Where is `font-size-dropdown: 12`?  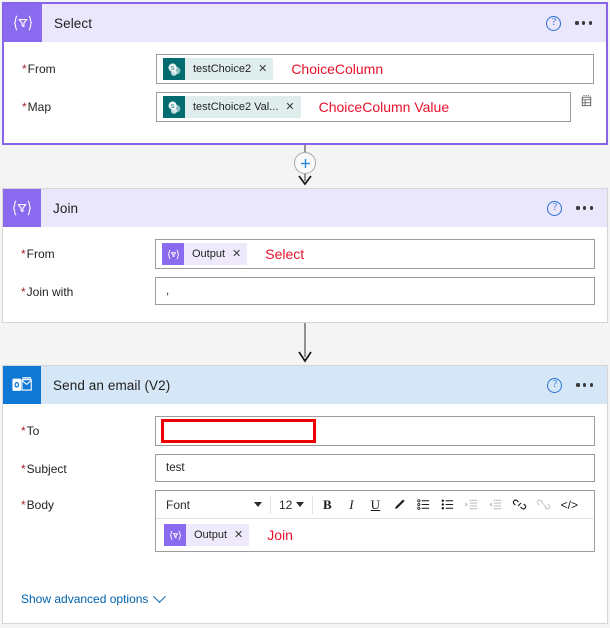 font-size-dropdown: 12 is located at coordinates (291, 505).